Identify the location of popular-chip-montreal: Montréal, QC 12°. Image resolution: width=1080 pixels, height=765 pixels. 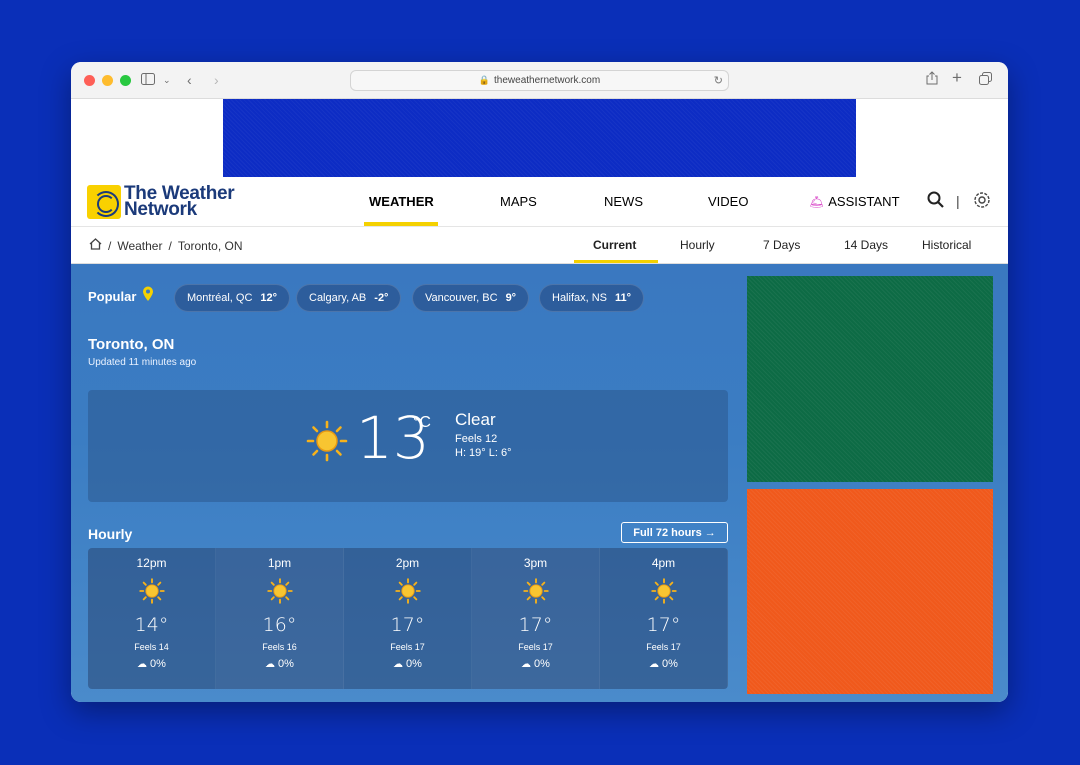
(232, 298).